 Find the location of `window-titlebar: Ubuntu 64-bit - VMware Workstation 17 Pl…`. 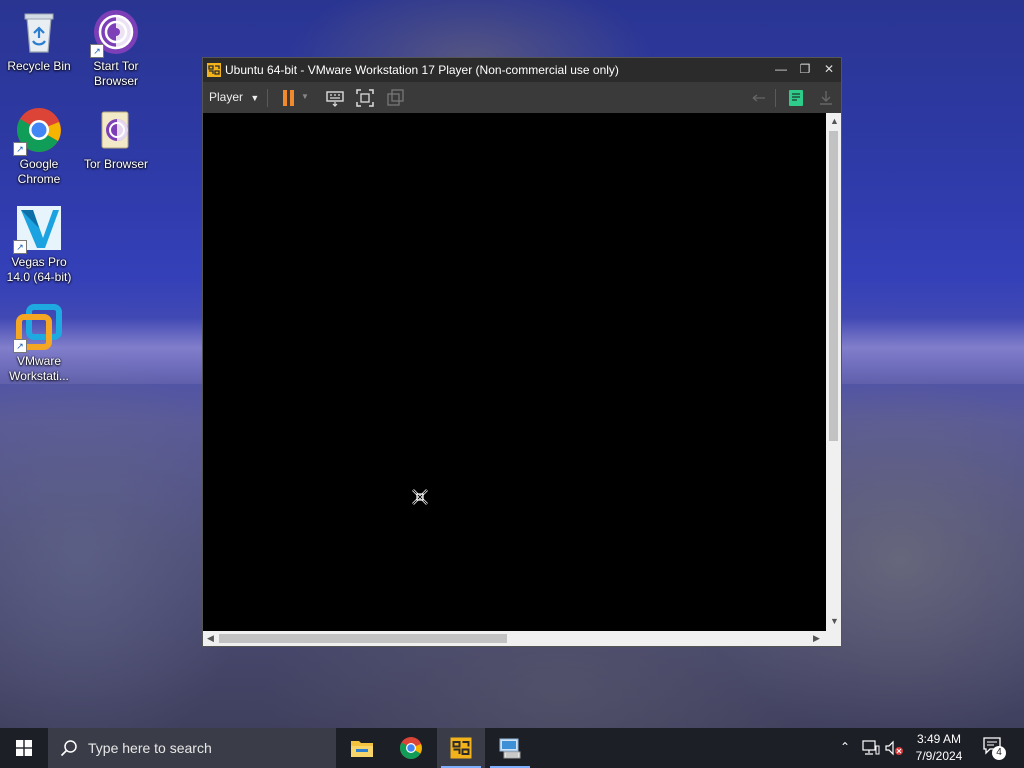

window-titlebar: Ubuntu 64-bit - VMware Workstation 17 Pl… is located at coordinates (522, 70).